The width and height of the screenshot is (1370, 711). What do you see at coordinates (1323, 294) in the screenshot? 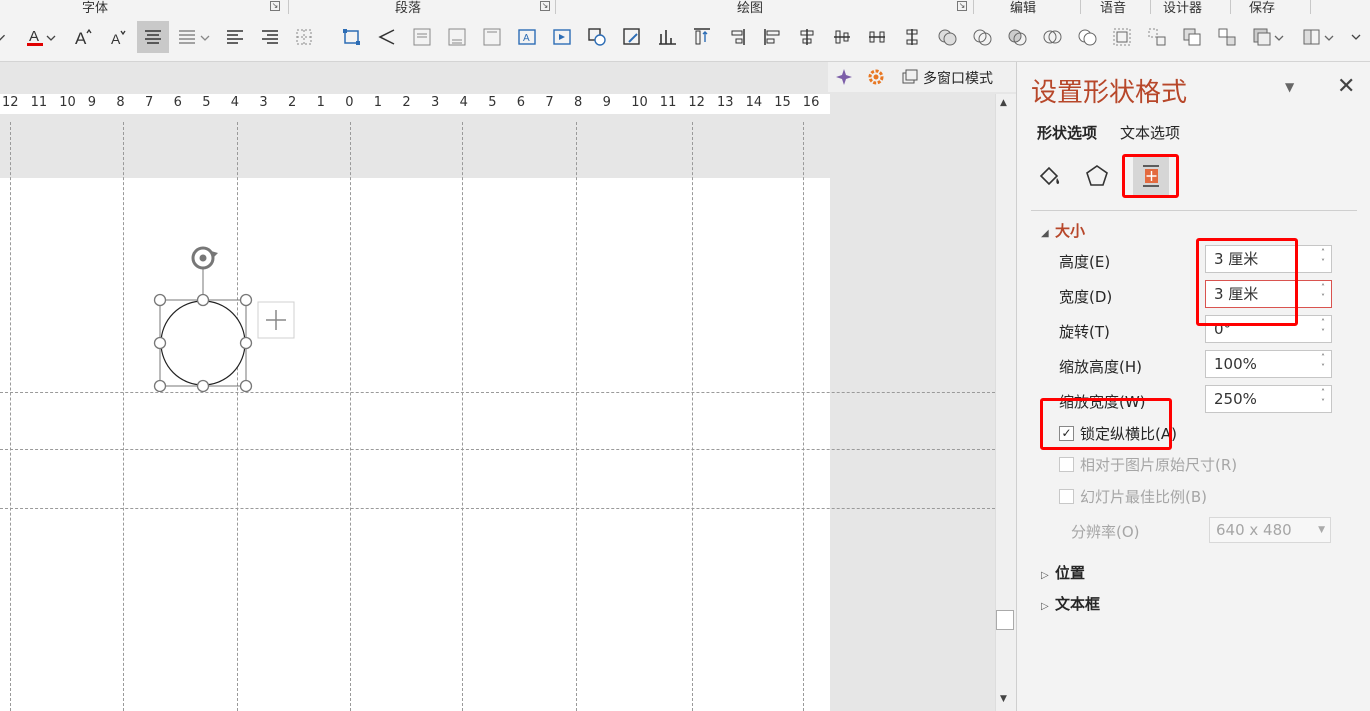
I see `width-spinner-icon: ˄ ˅` at bounding box center [1323, 294].